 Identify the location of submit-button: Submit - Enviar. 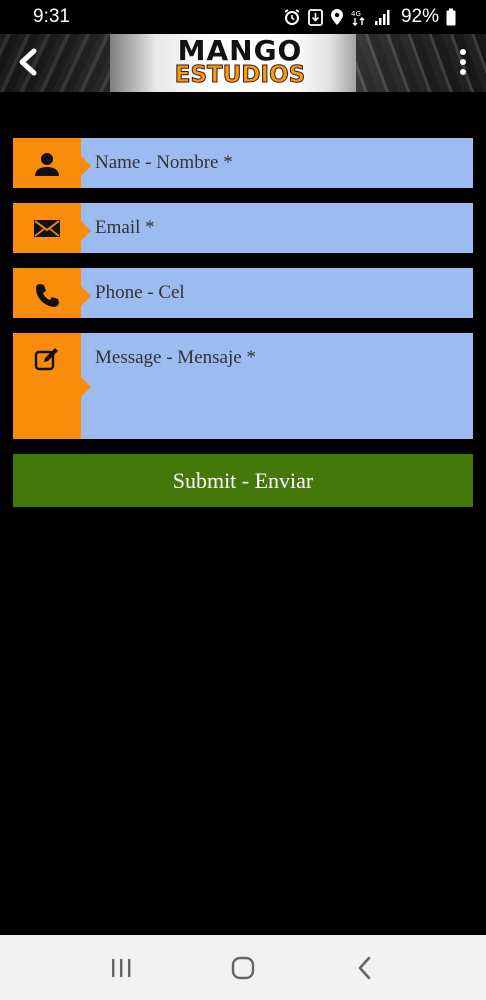
(243, 480).